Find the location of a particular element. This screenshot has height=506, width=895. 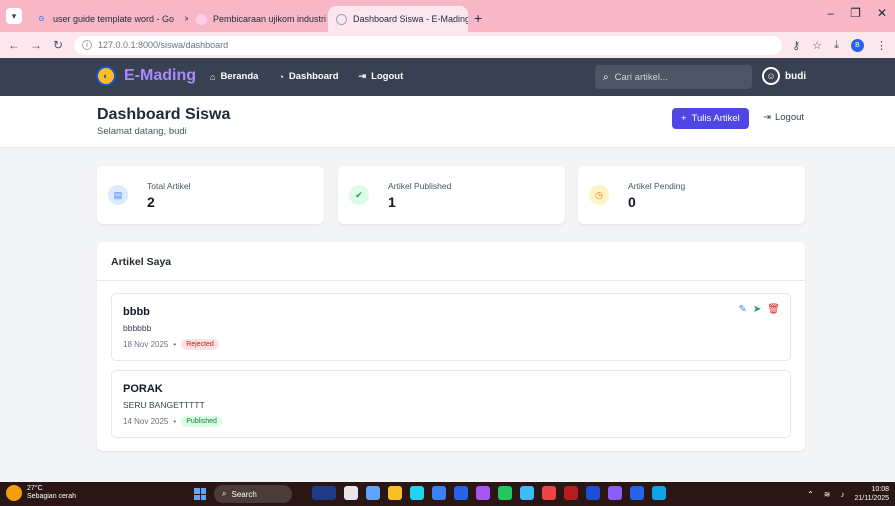

forward-icon: → is located at coordinates (36, 45).